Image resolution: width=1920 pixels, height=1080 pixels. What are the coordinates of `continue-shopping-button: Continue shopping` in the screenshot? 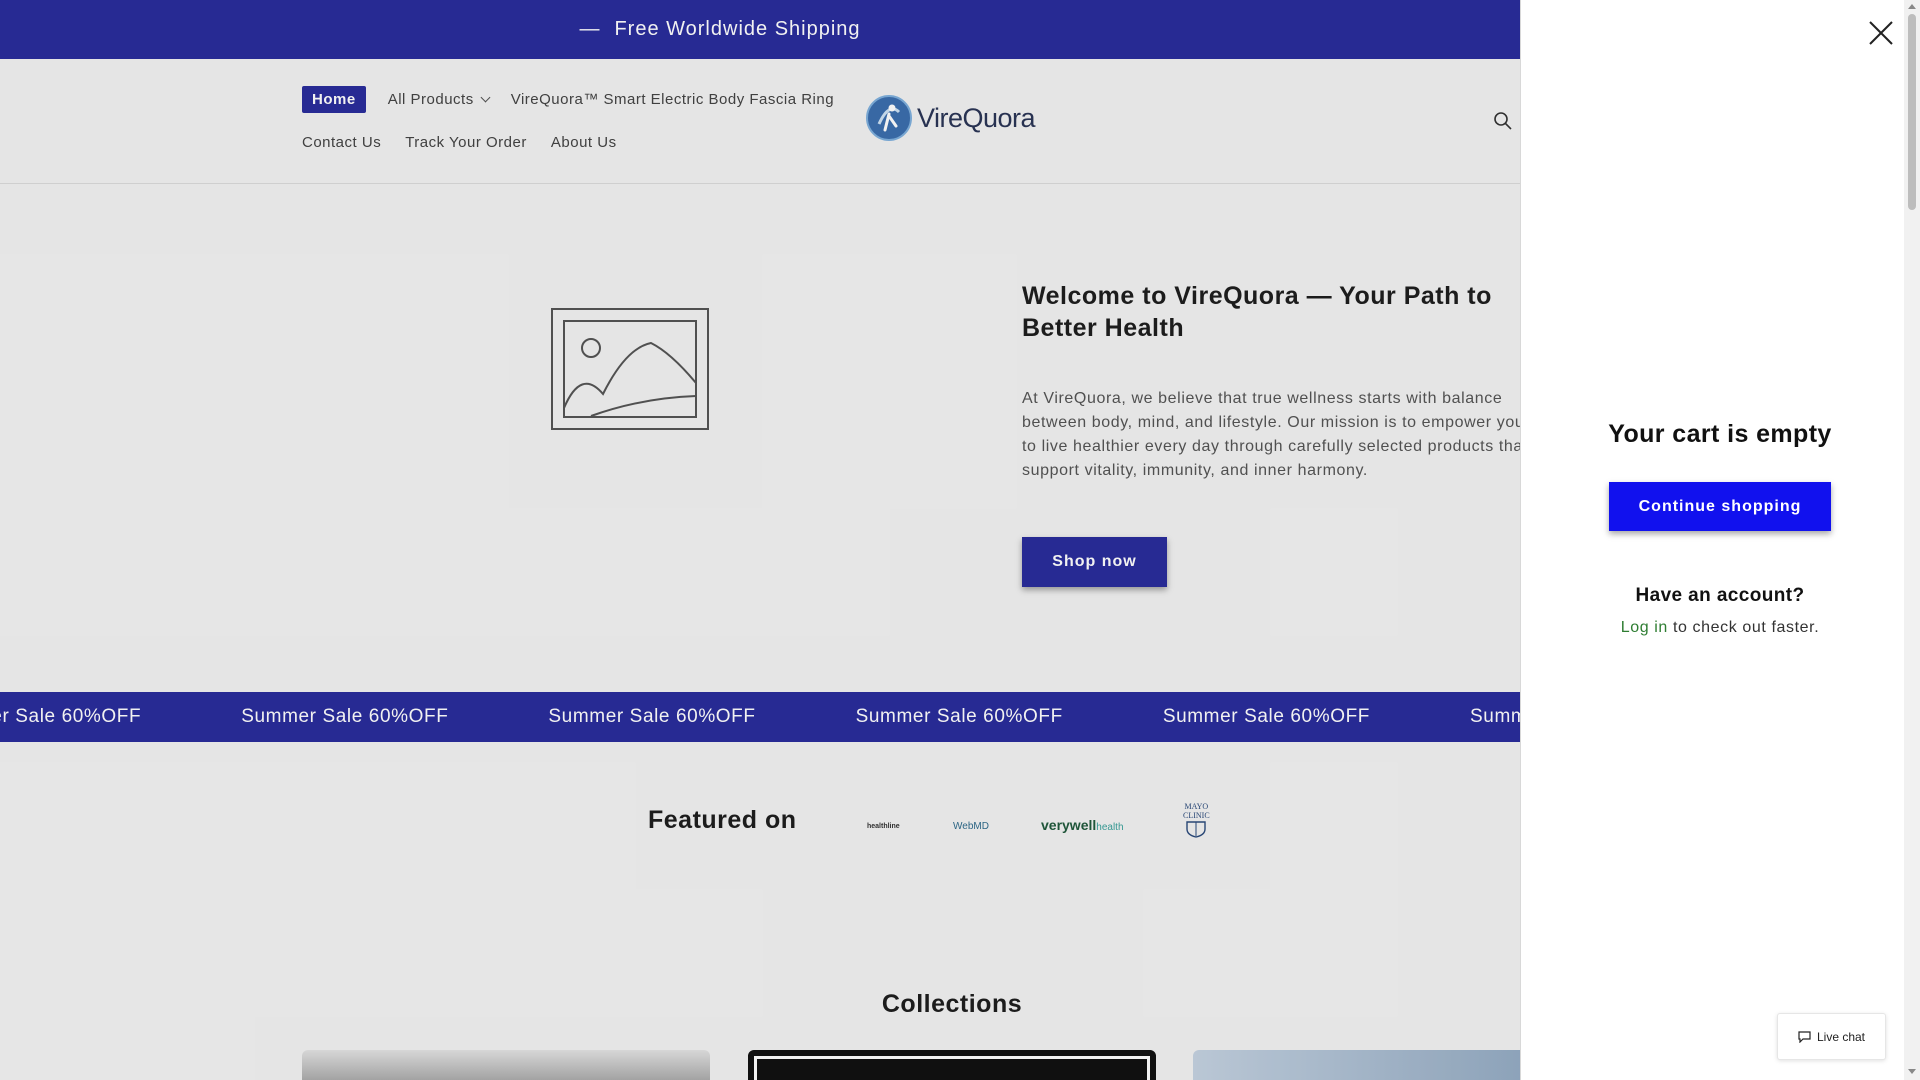 It's located at (1720, 506).